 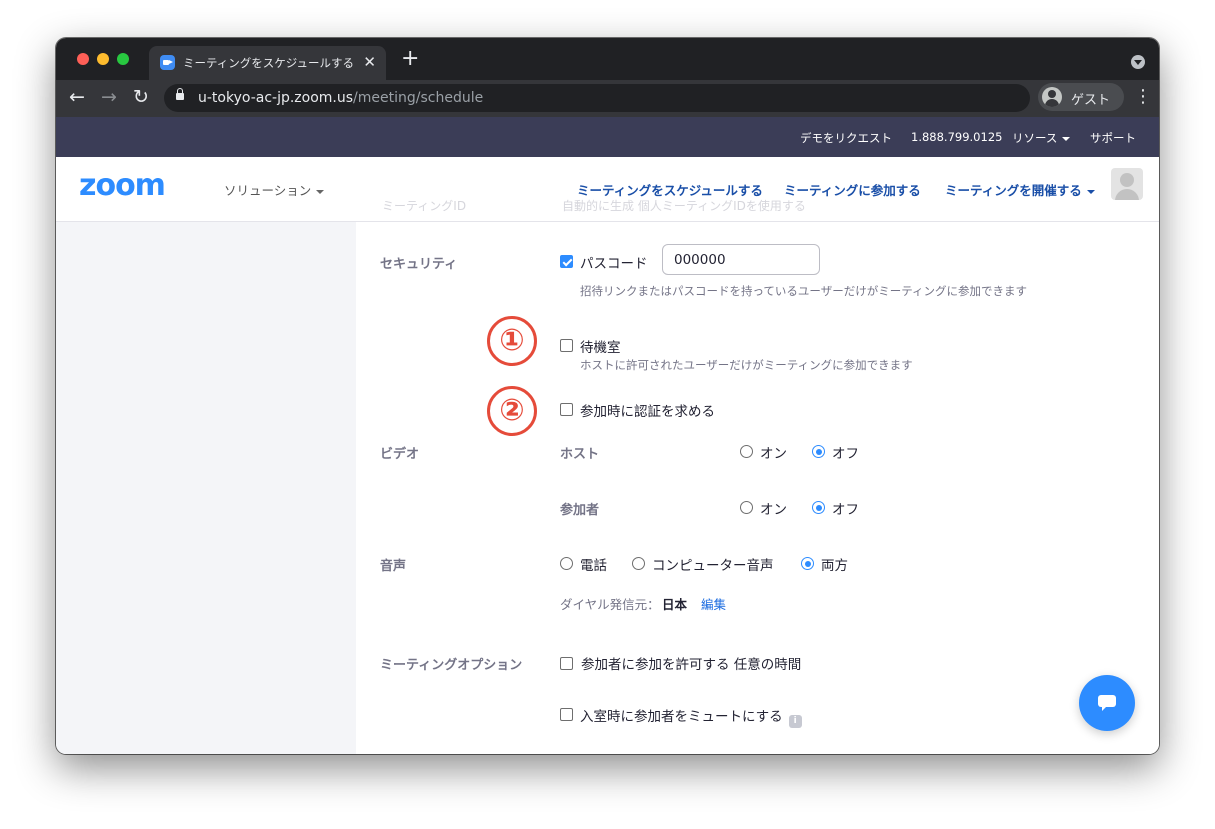 What do you see at coordinates (647, 412) in the screenshot?
I see `authentication-label: 参加時に認証を求める` at bounding box center [647, 412].